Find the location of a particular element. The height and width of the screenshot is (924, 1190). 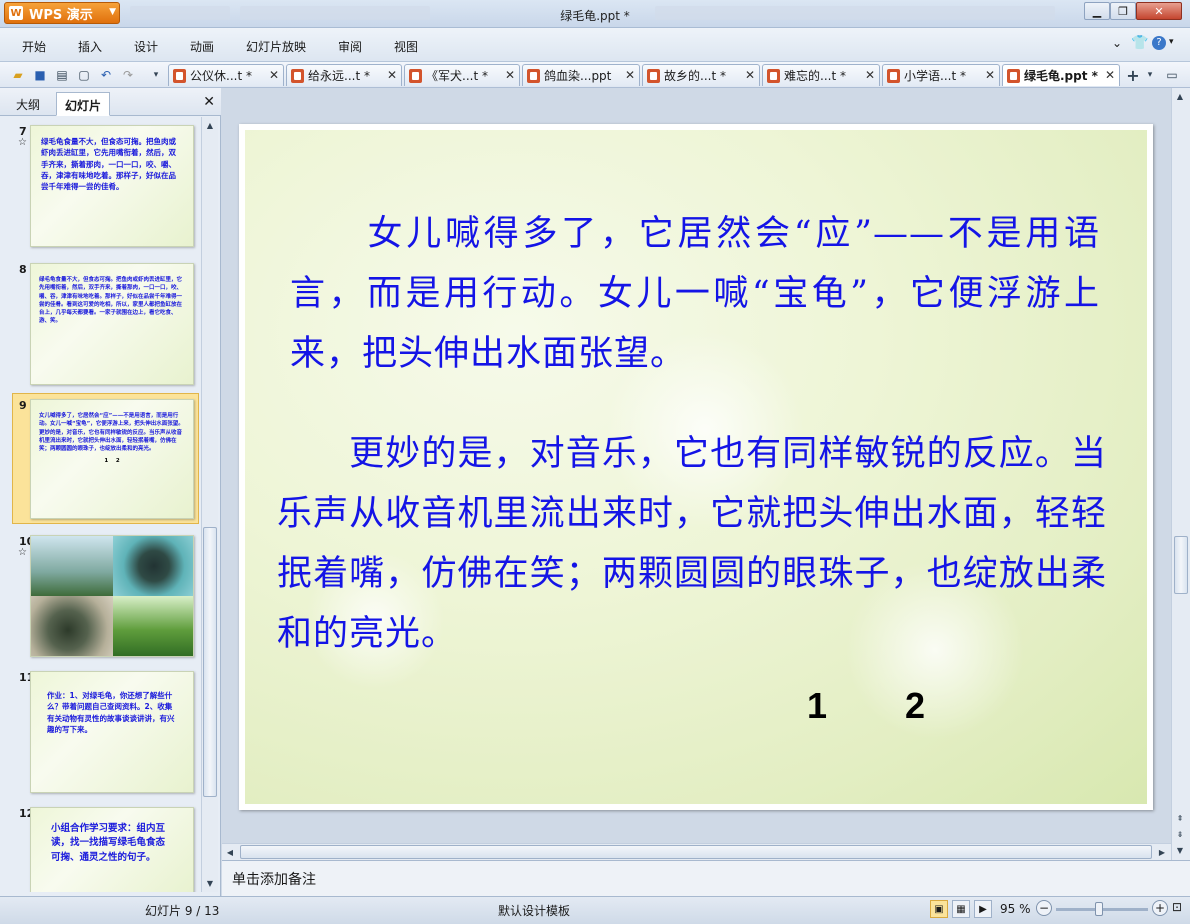

animation-star-icon: ☆ is located at coordinates (22, 142).